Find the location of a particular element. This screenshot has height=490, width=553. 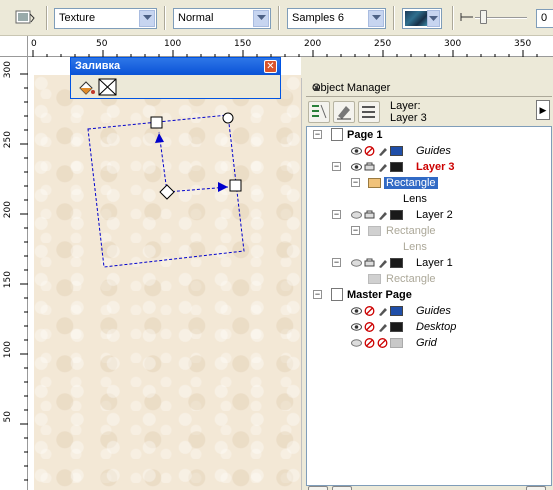

vertical-ruler: 300 250 200 150 100 50 is located at coordinates (14, 273).